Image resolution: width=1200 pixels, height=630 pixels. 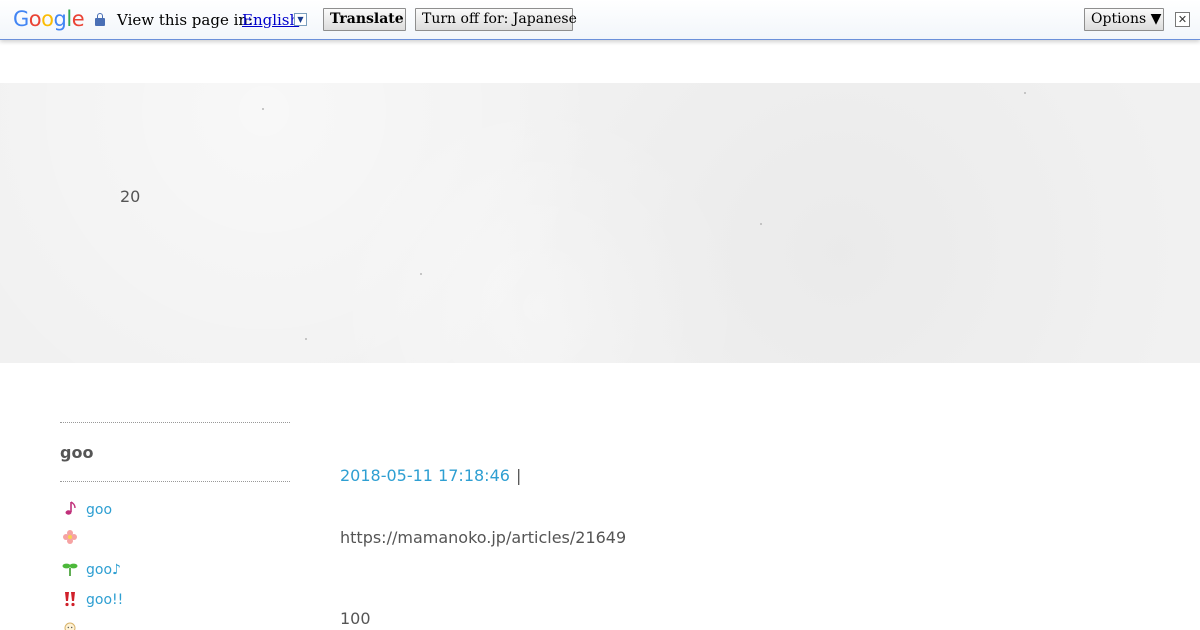 I want to click on sidebar-item-goo-note: goo♪, so click(x=175, y=570).